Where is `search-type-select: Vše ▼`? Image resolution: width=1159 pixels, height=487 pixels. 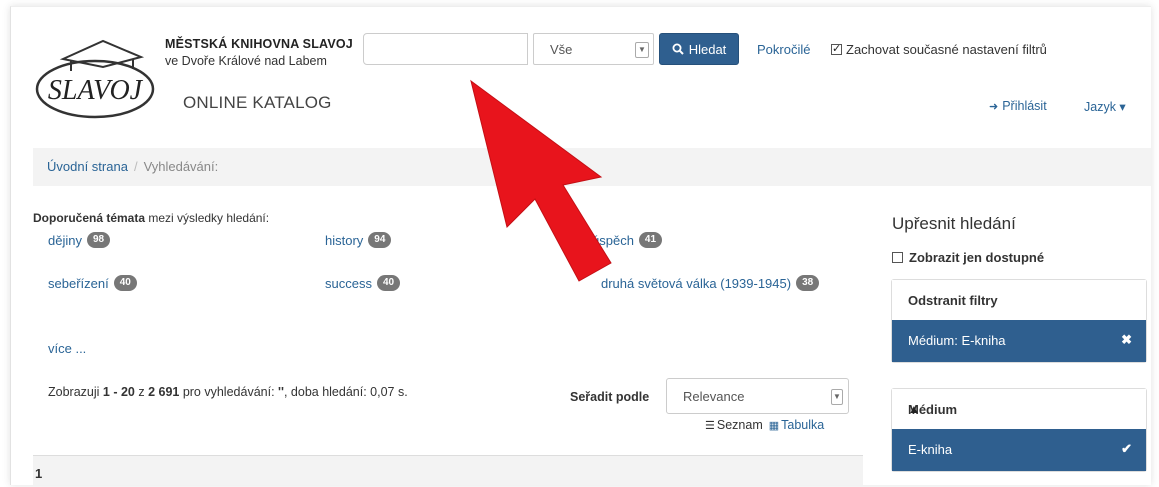 search-type-select: Vše ▼ is located at coordinates (593, 49).